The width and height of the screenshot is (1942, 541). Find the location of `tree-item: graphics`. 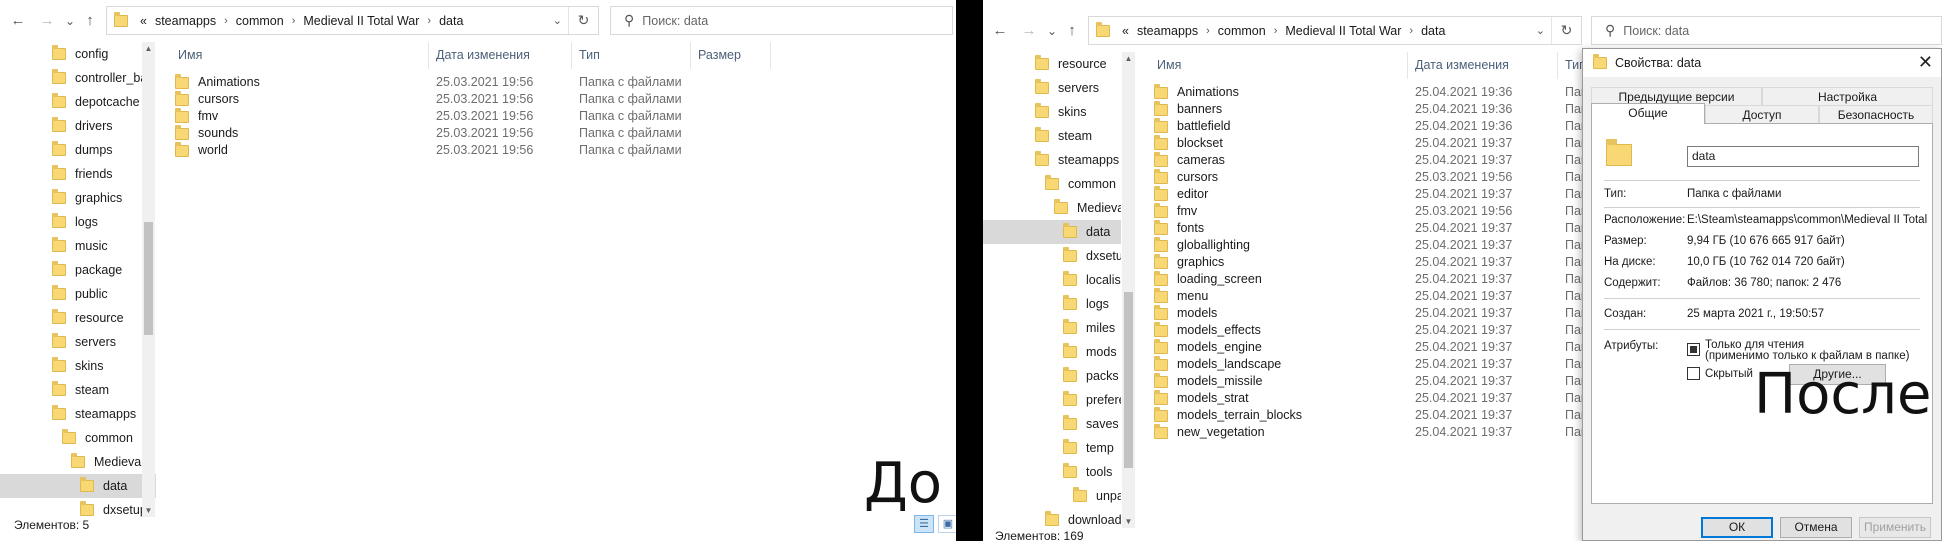

tree-item: graphics is located at coordinates (78, 198).